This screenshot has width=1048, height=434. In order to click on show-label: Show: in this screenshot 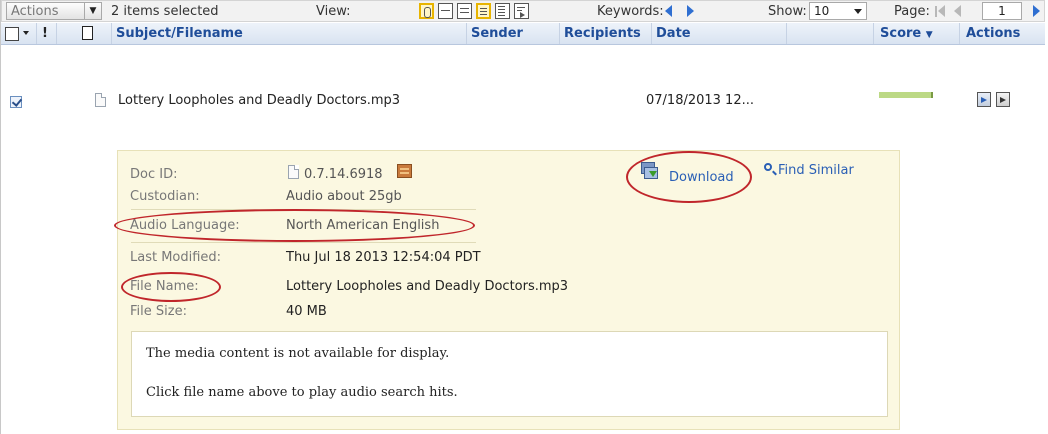, I will do `click(787, 11)`.